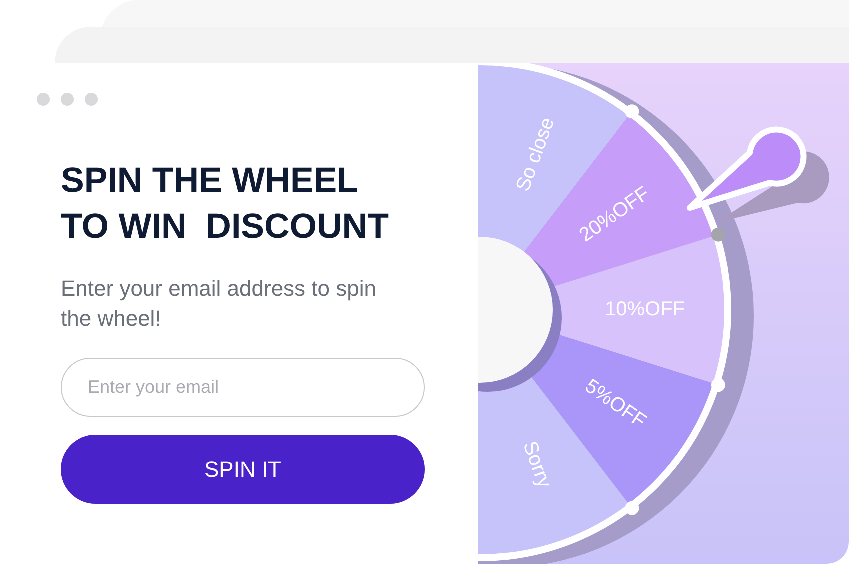 Image resolution: width=849 pixels, height=564 pixels. I want to click on instruction-text: Enter your email address to spin the wheel!, so click(219, 304).